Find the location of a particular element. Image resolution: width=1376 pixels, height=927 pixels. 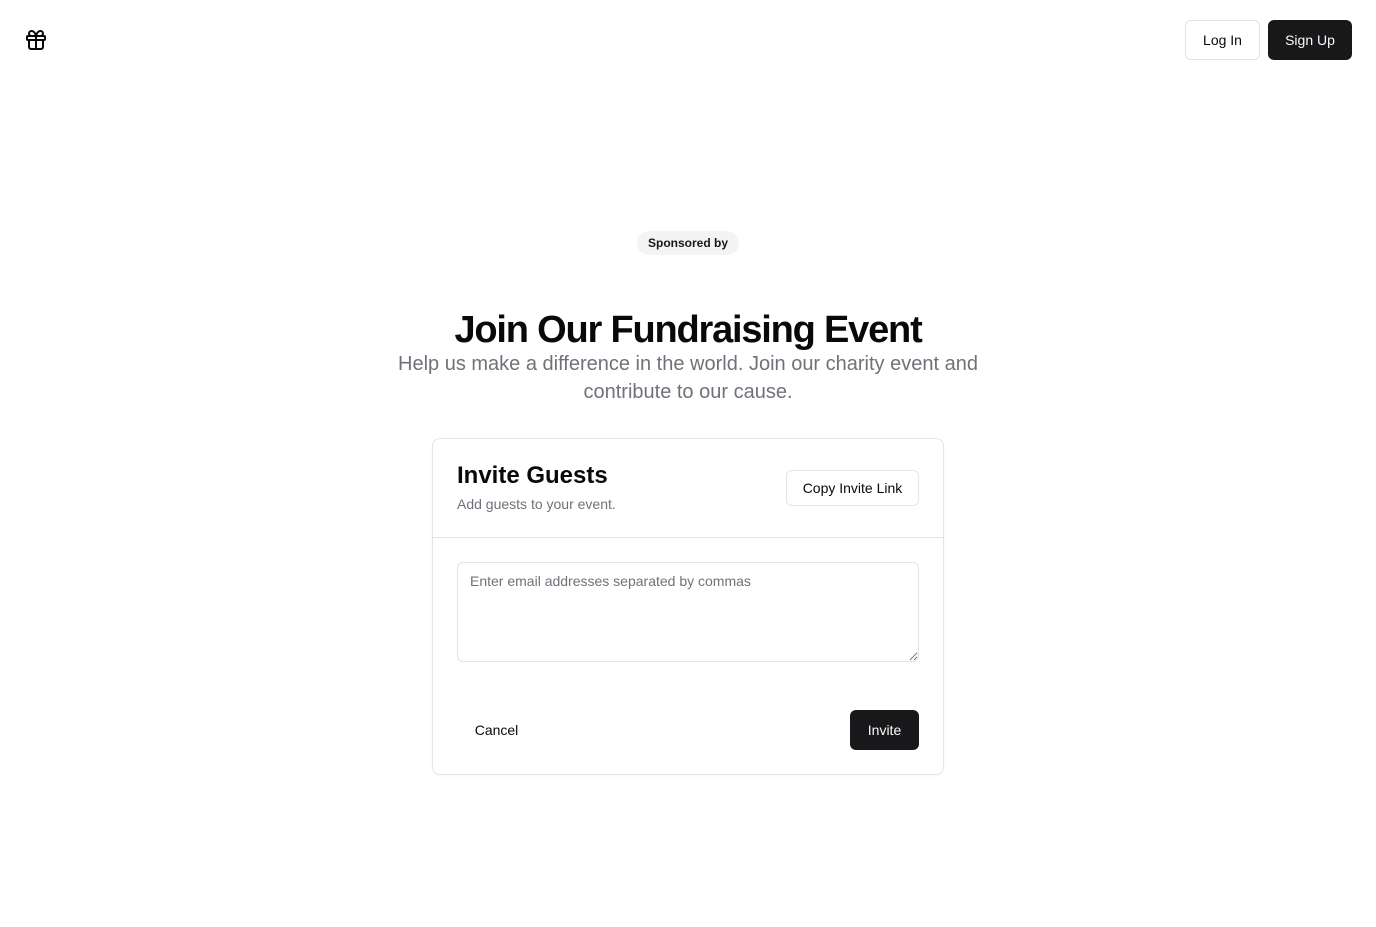

login-button: Log In is located at coordinates (1222, 40).